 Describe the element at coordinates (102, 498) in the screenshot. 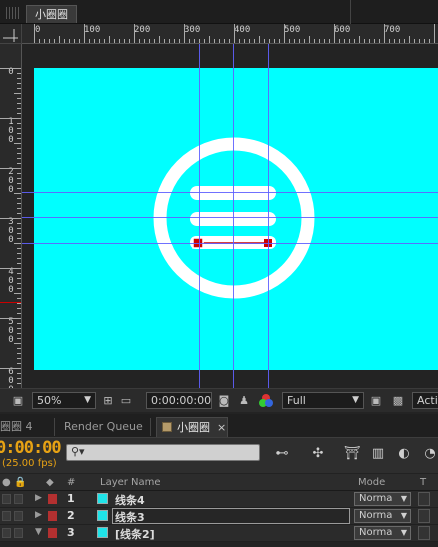

I see `shape-layer-icon` at that location.